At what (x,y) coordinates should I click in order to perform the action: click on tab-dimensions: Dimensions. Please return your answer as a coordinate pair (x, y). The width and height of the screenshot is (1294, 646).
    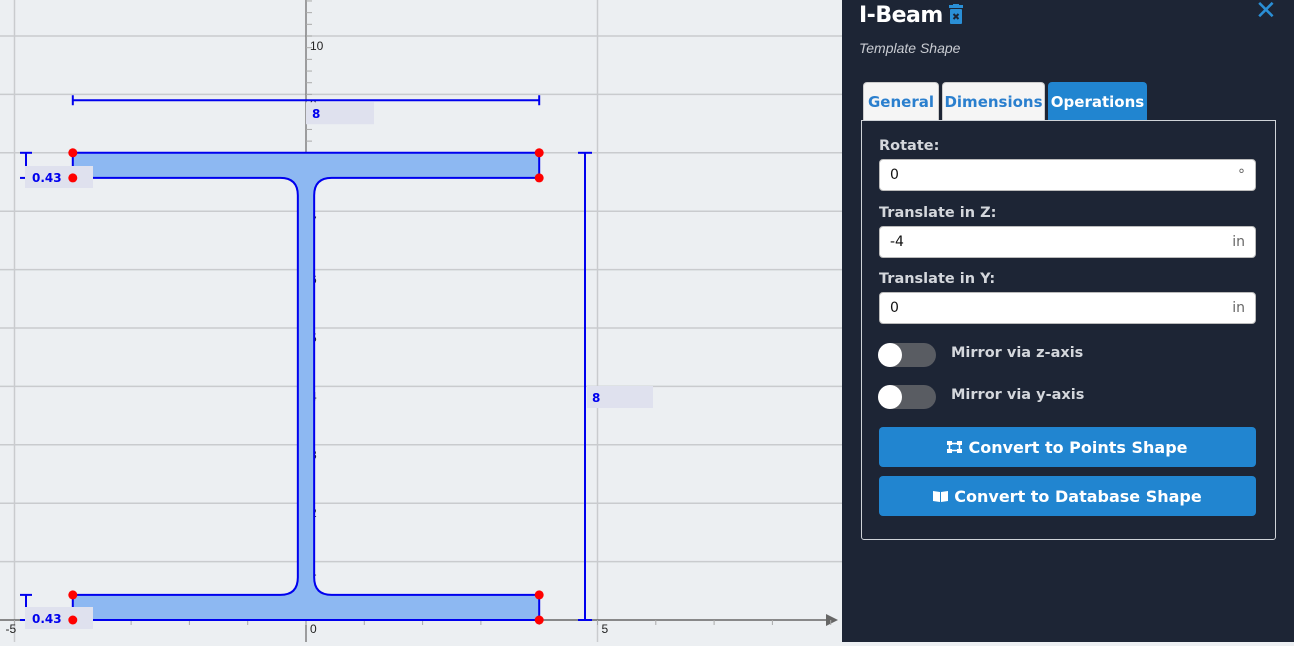
    Looking at the image, I should click on (993, 101).